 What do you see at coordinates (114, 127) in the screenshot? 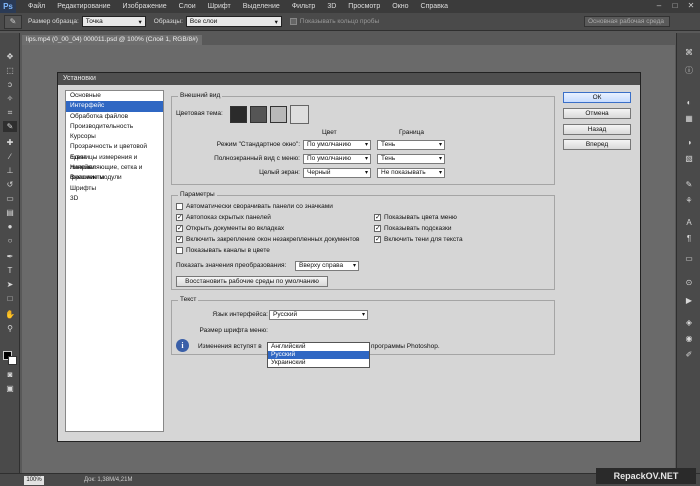
I see `nav-item-performance: Производительность` at bounding box center [114, 127].